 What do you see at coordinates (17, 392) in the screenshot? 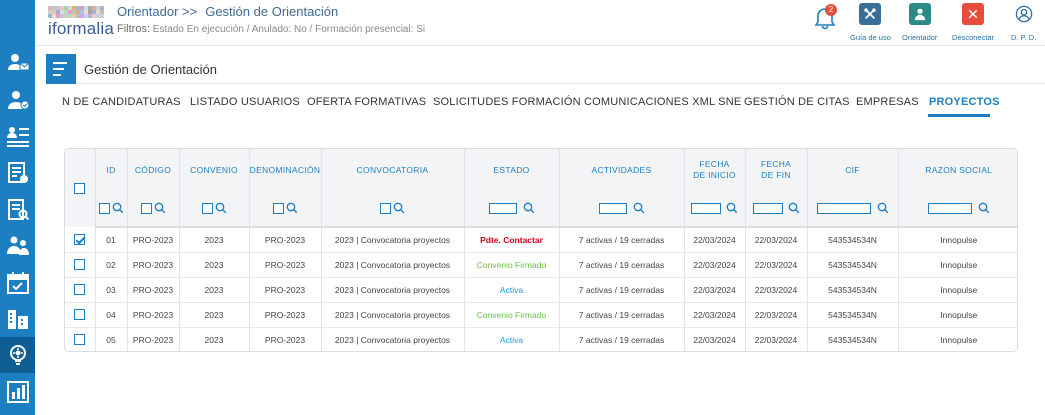
I see `sidebar-item-bar-chart` at bounding box center [17, 392].